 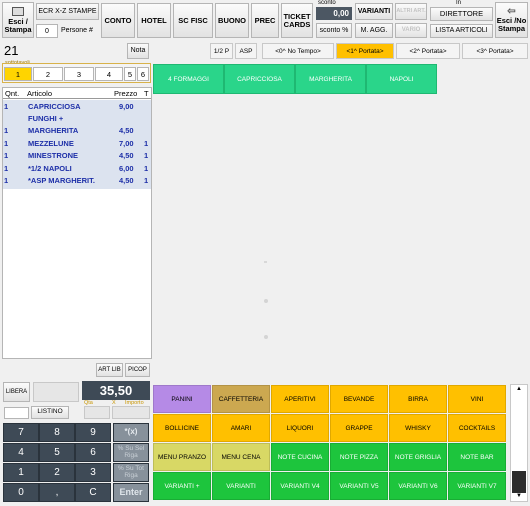 I want to click on tab-portata-2: <2^ Portata>, so click(x=428, y=51).